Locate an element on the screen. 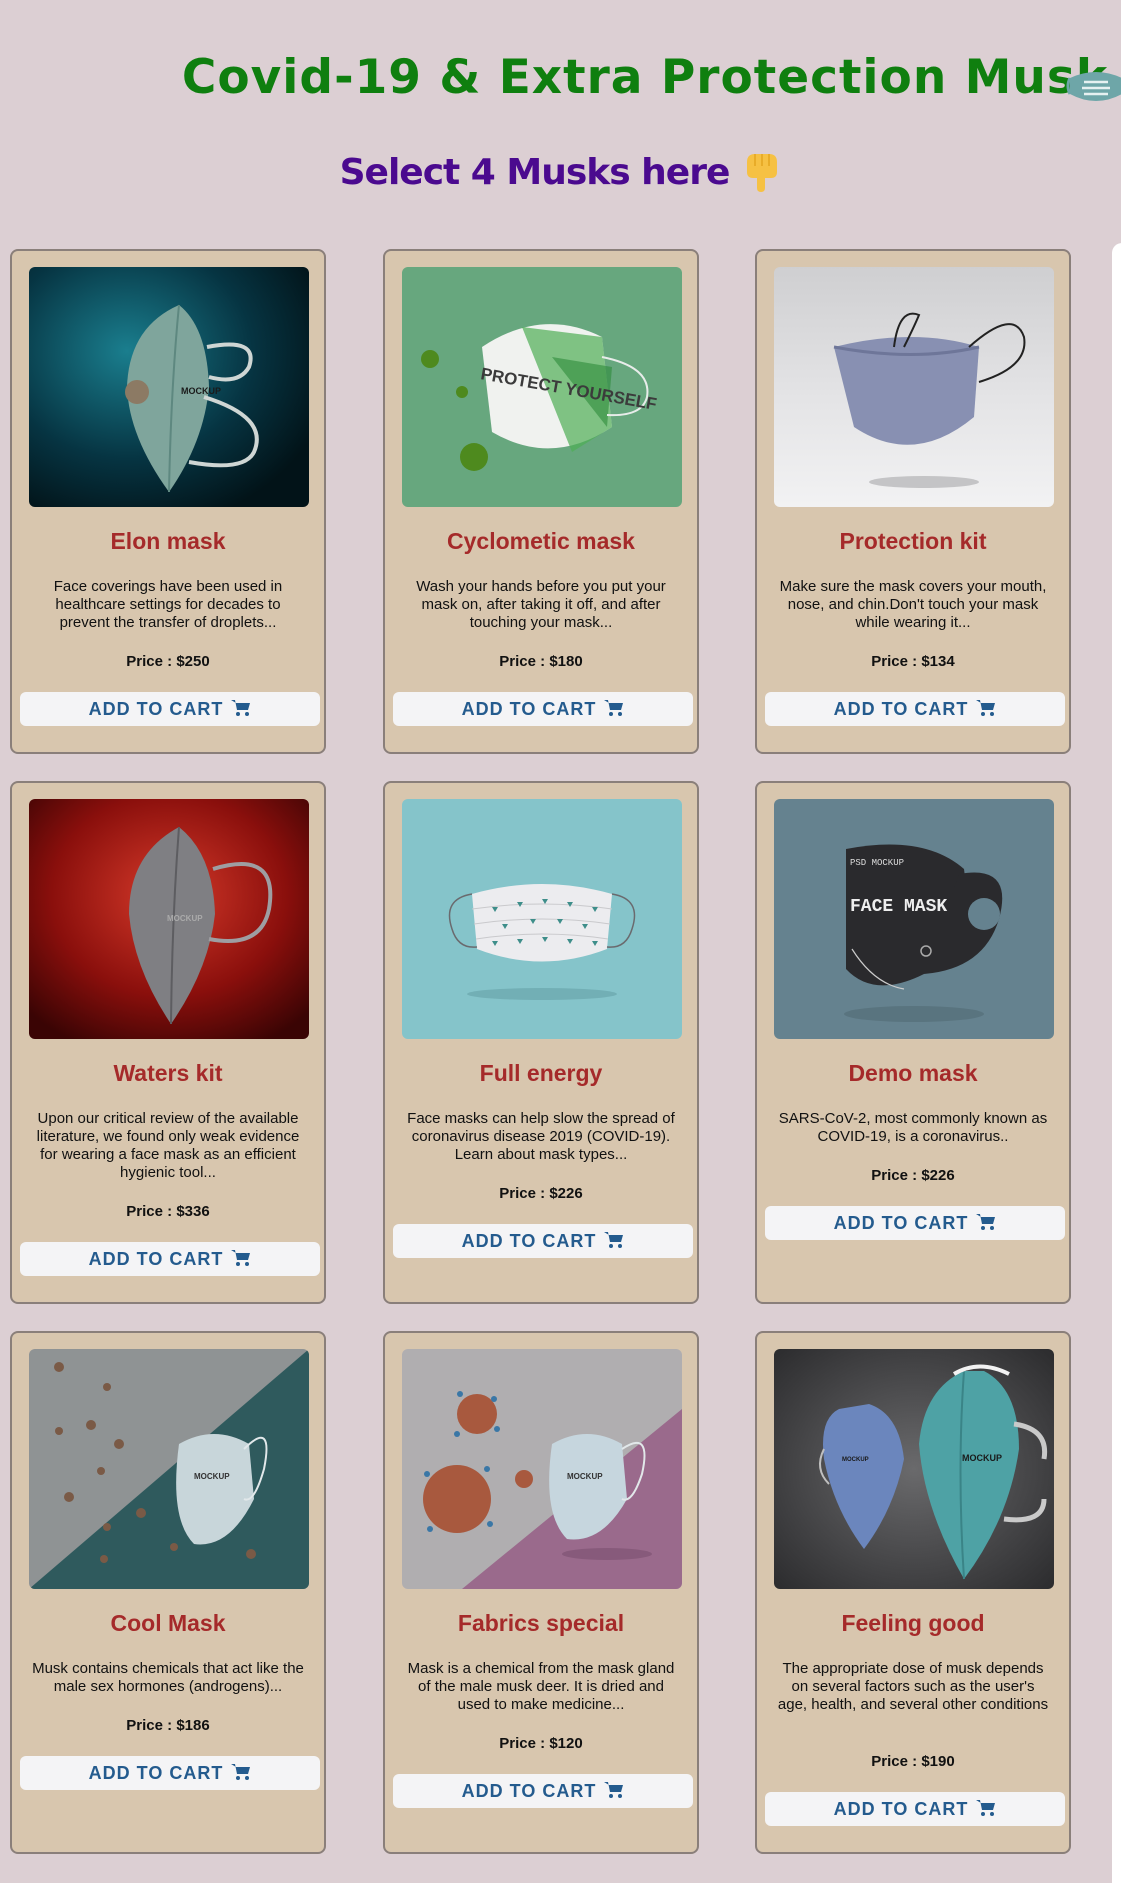 The height and width of the screenshot is (1883, 1121). scrollbar-track is located at coordinates (1116, 1063).